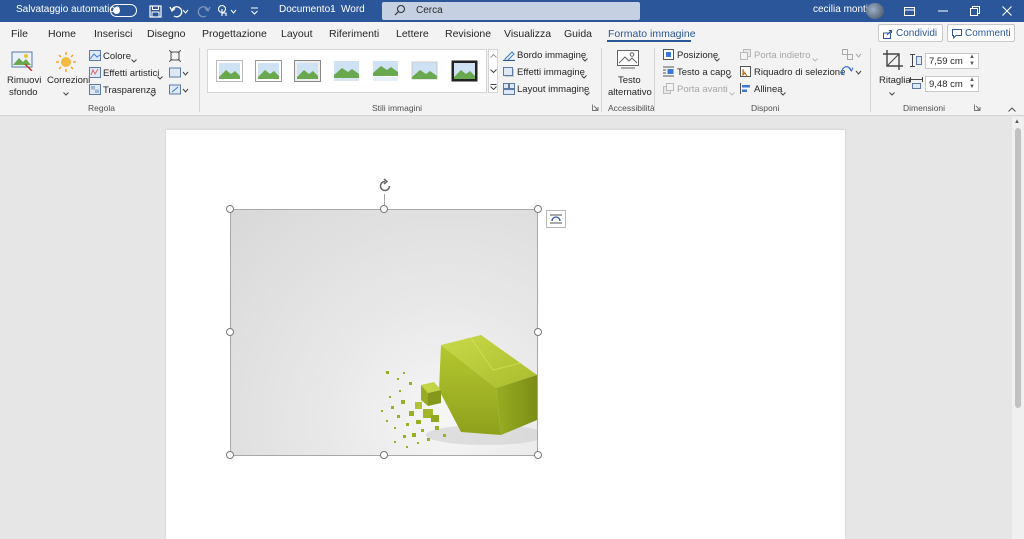 The width and height of the screenshot is (1024, 539). What do you see at coordinates (975, 11) in the screenshot?
I see `restore-icon` at bounding box center [975, 11].